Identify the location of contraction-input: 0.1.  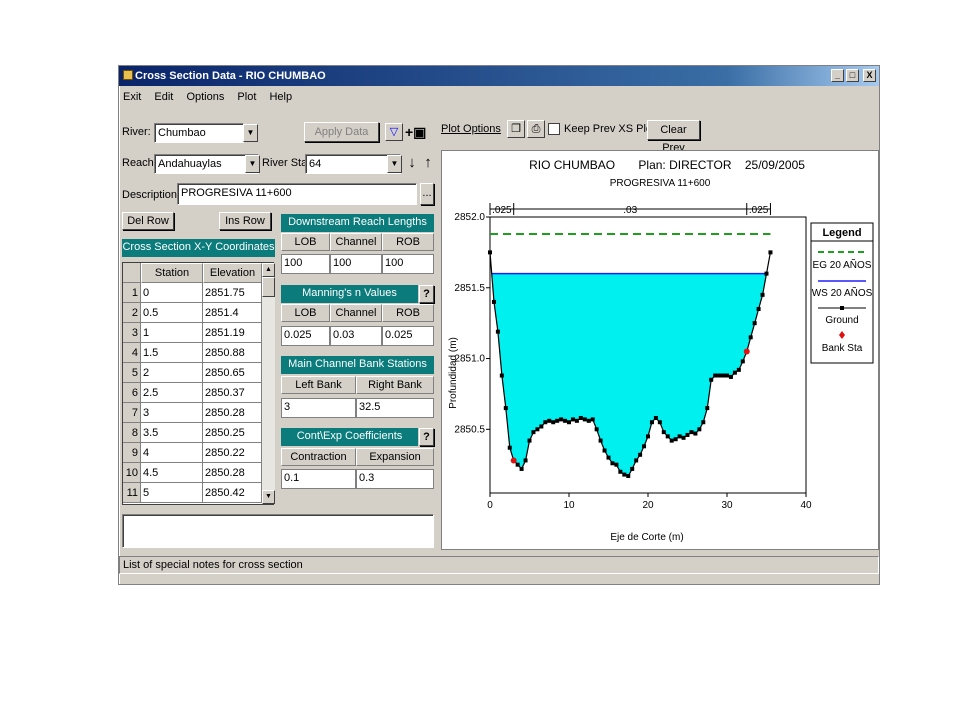
(318, 479).